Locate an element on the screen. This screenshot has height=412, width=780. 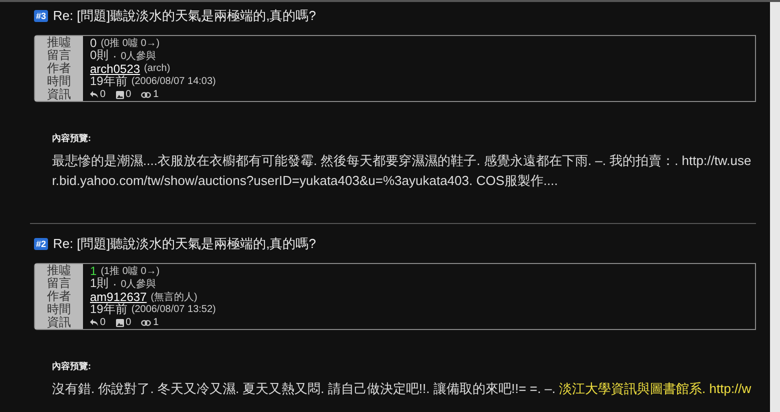
post-date: (2006/08/07 13:52) is located at coordinates (173, 309).